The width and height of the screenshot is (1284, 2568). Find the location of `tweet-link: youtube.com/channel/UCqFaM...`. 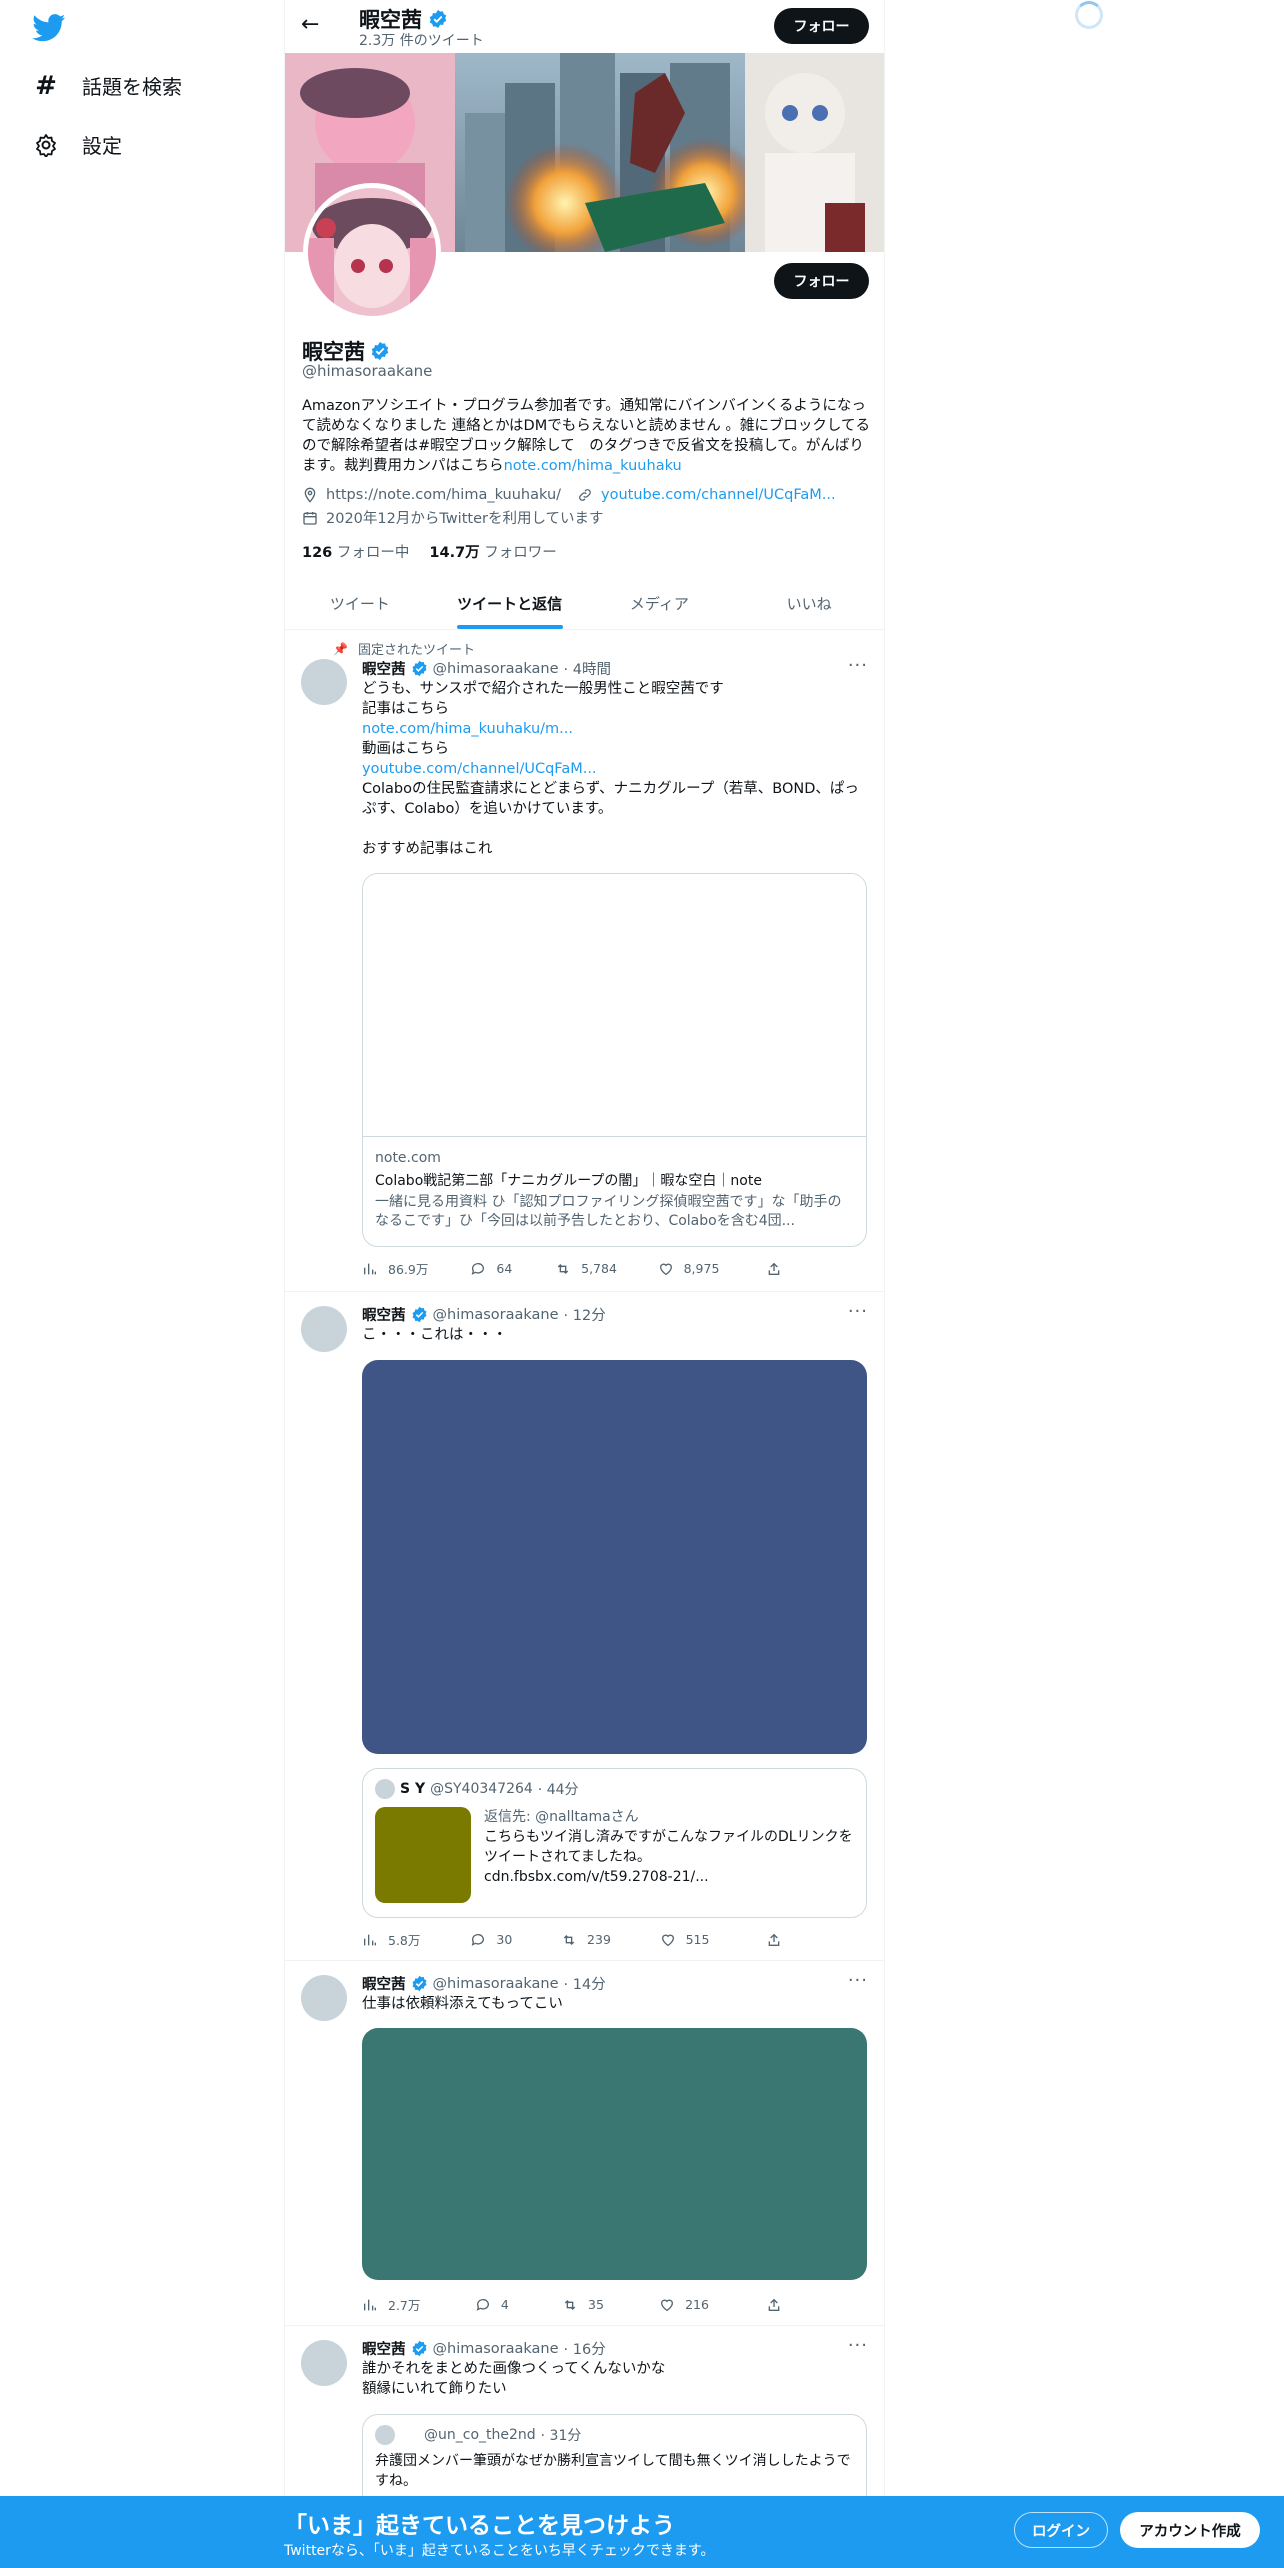

tweet-link: youtube.com/channel/UCqFaM... is located at coordinates (479, 769).